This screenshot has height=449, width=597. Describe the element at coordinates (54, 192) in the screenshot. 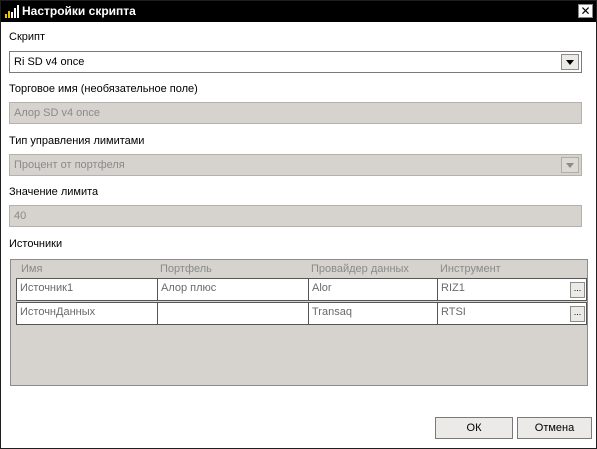

I see `limit-value-label: Значение лимита` at that location.